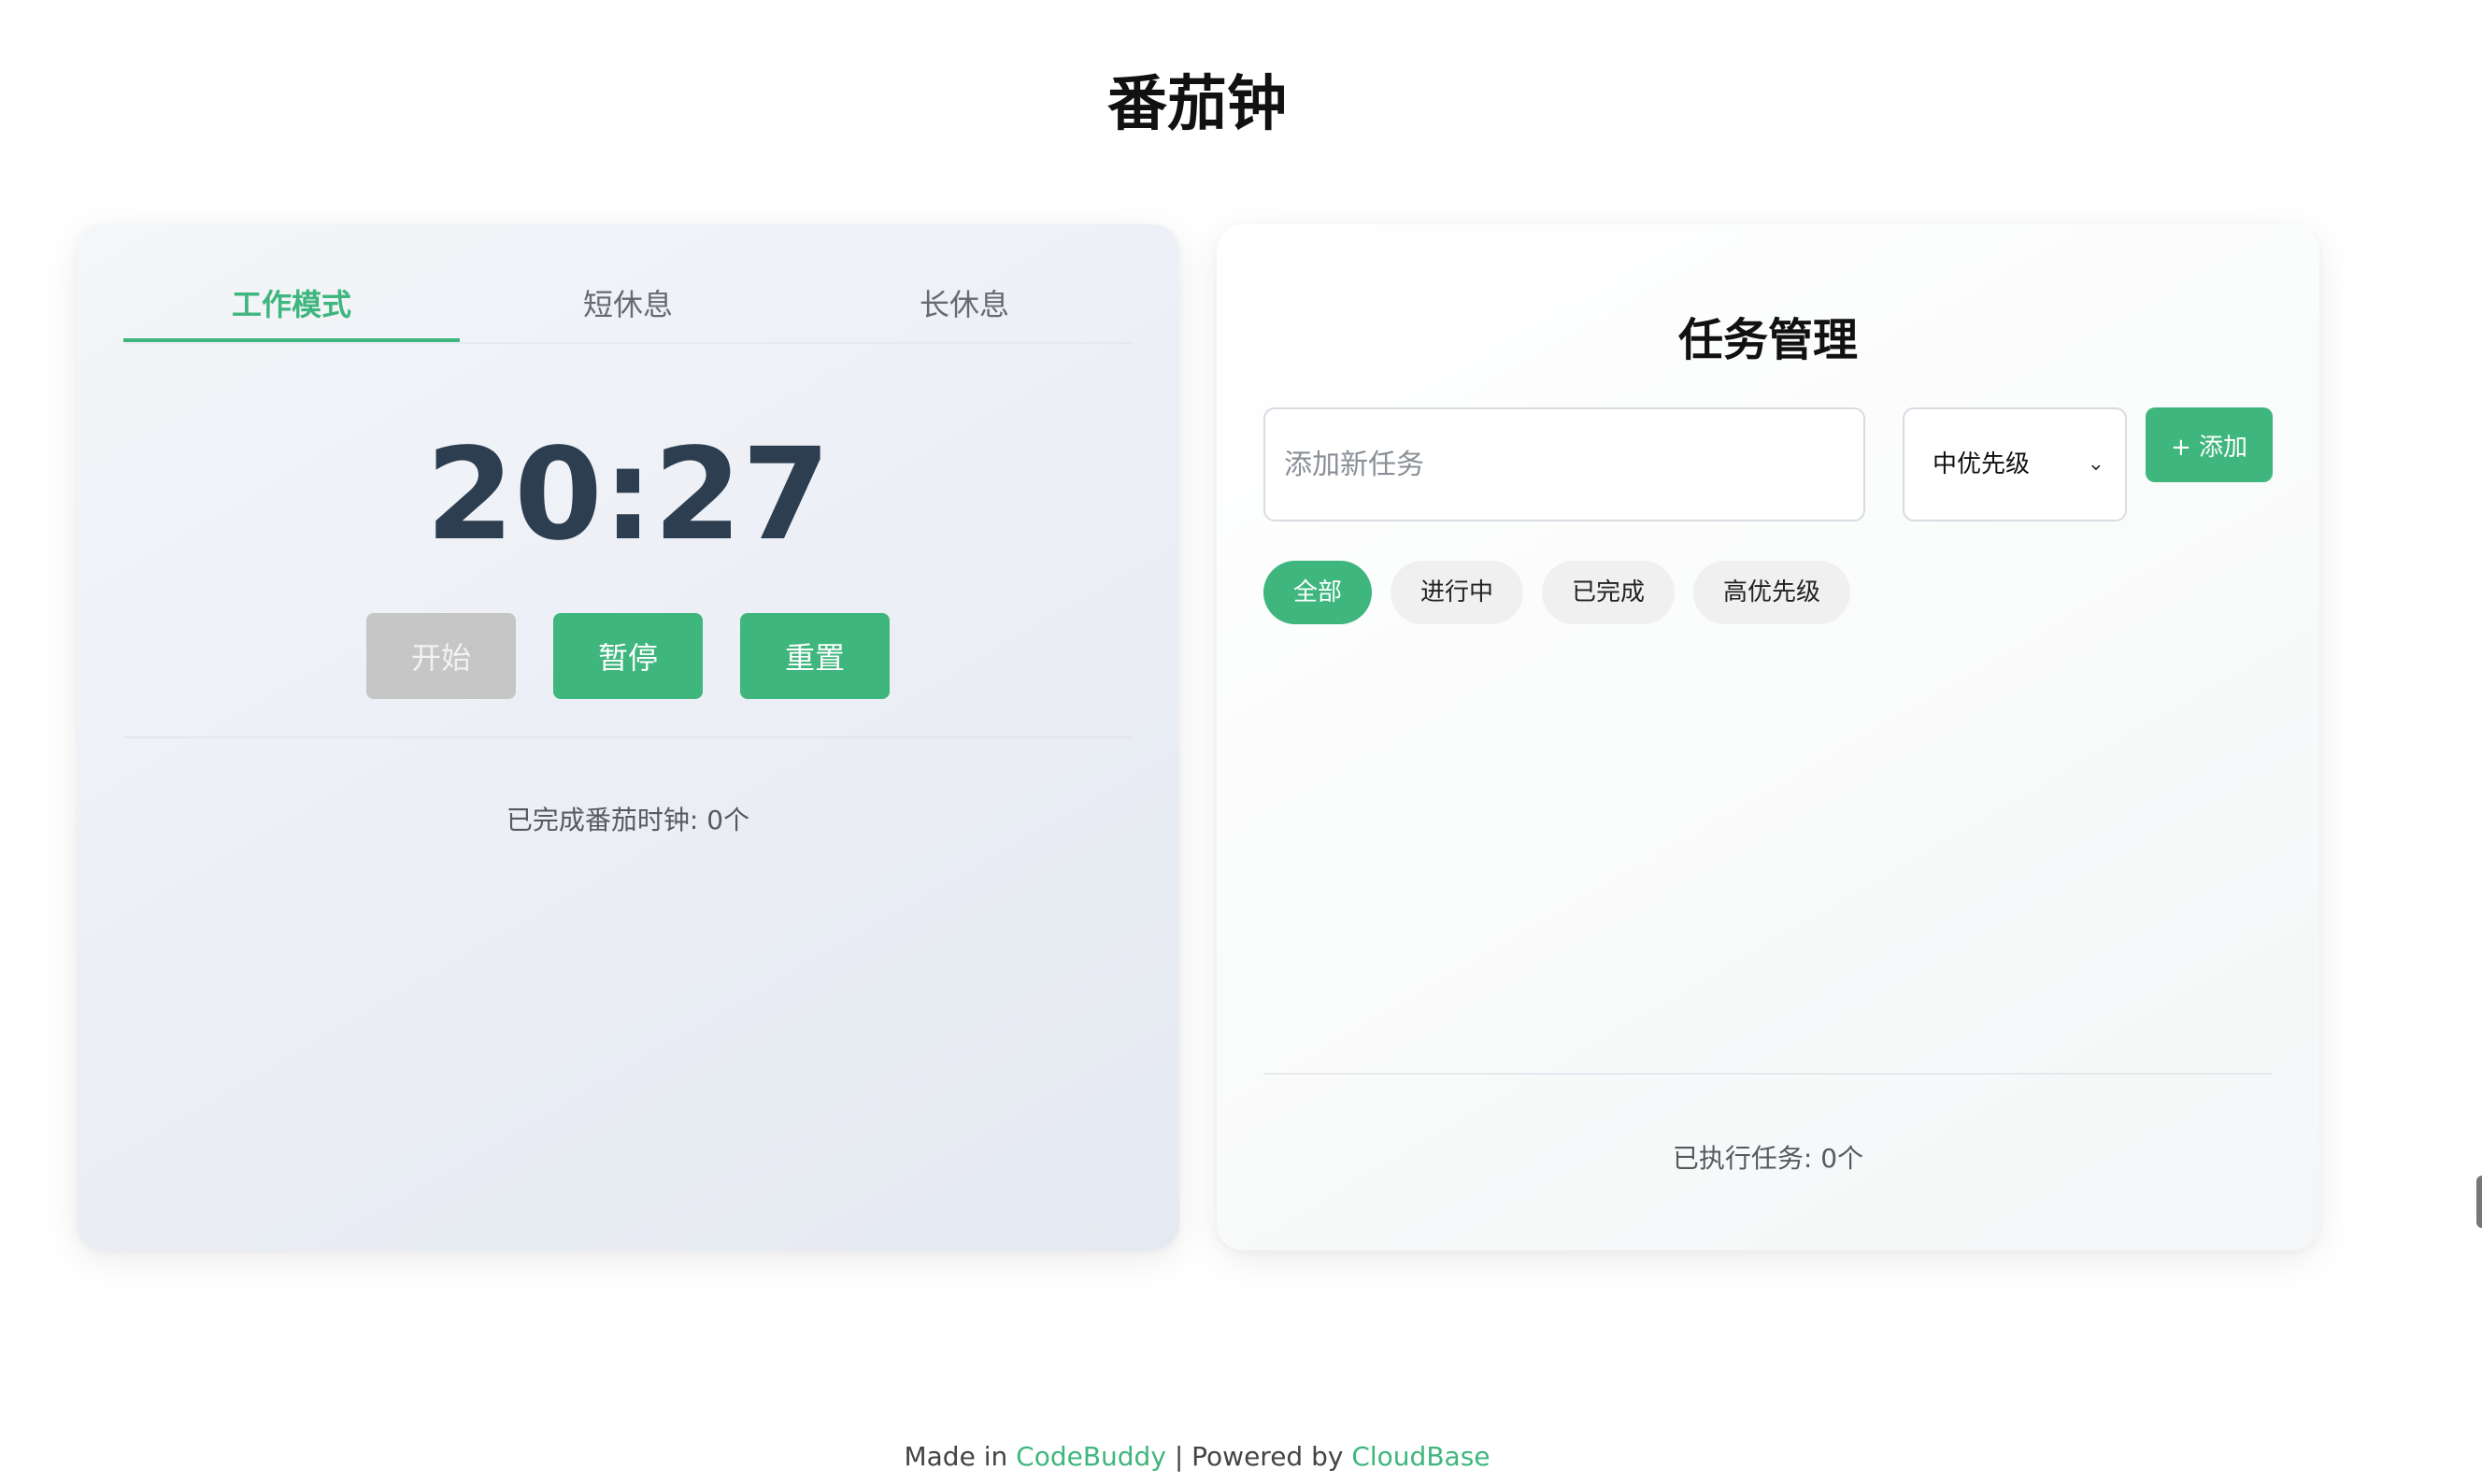  What do you see at coordinates (441, 656) in the screenshot?
I see `start-button: 开始` at bounding box center [441, 656].